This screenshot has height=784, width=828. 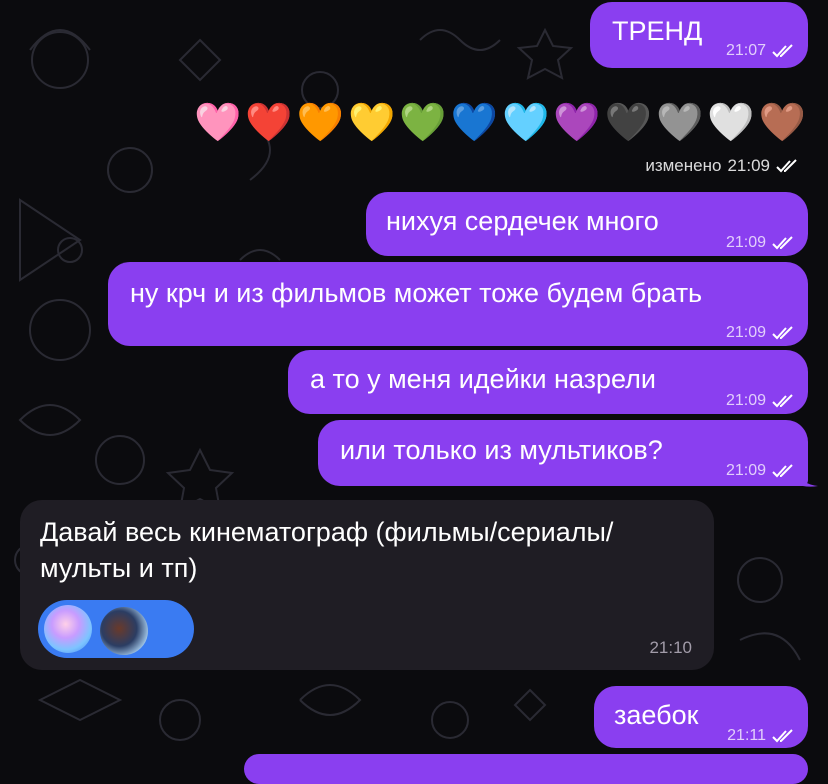 I want to click on heart-red-icon: ❤️, so click(x=269, y=123).